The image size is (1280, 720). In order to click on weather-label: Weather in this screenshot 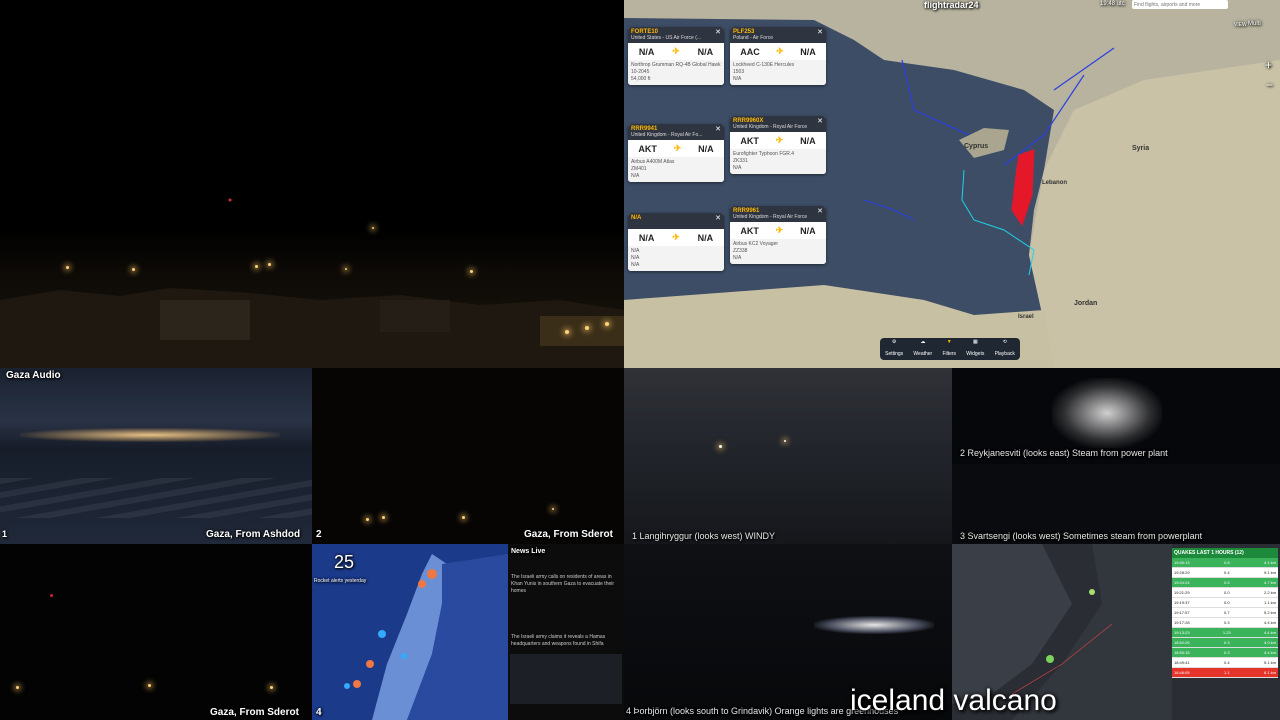, I will do `click(923, 354)`.